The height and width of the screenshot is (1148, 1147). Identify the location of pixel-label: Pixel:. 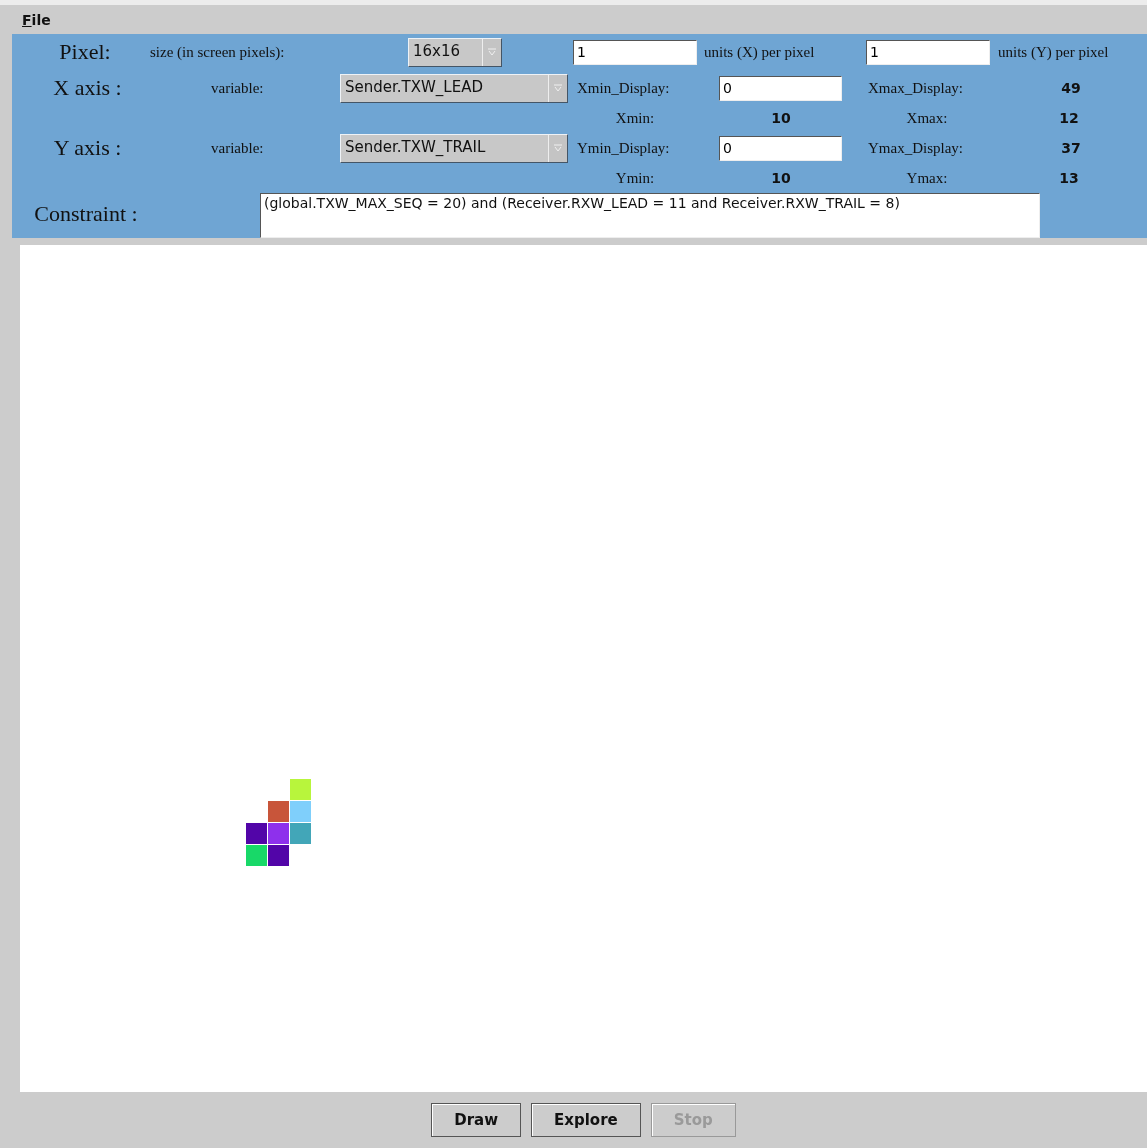
(85, 52).